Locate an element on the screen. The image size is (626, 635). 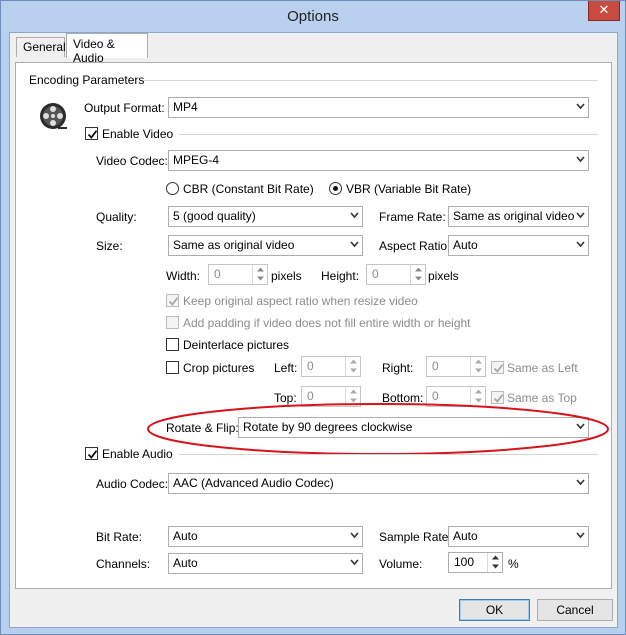
audio-codec-label: Audio Codec: is located at coordinates (132, 484).